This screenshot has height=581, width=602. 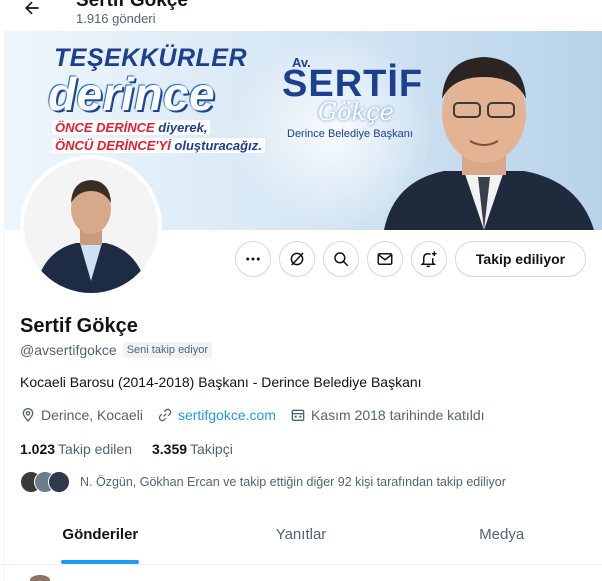 What do you see at coordinates (40, 578) in the screenshot?
I see `next-post-avatar-peek` at bounding box center [40, 578].